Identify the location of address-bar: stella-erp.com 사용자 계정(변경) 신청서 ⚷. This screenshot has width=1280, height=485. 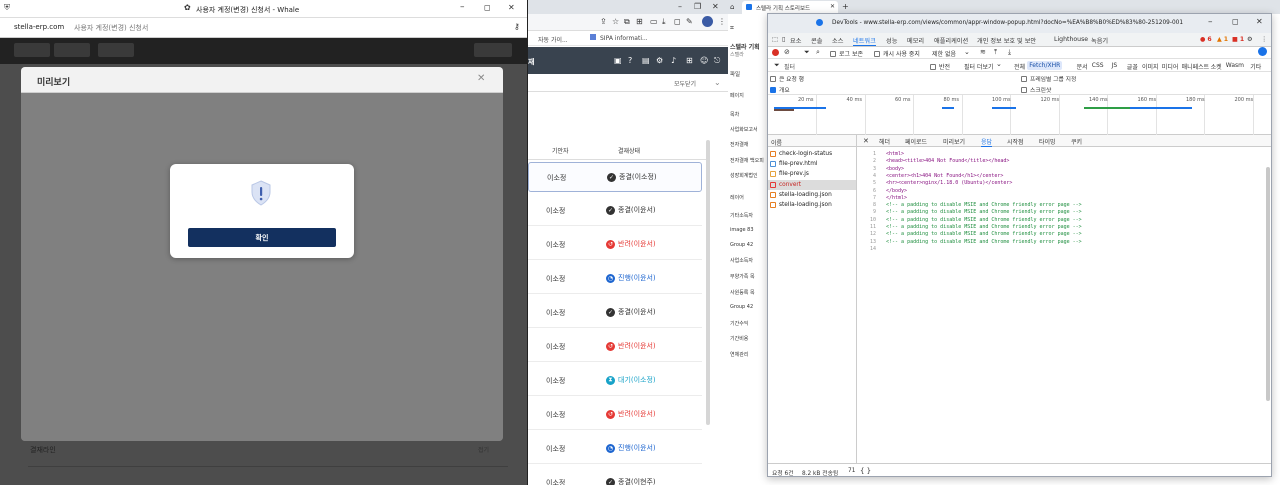
(263, 28).